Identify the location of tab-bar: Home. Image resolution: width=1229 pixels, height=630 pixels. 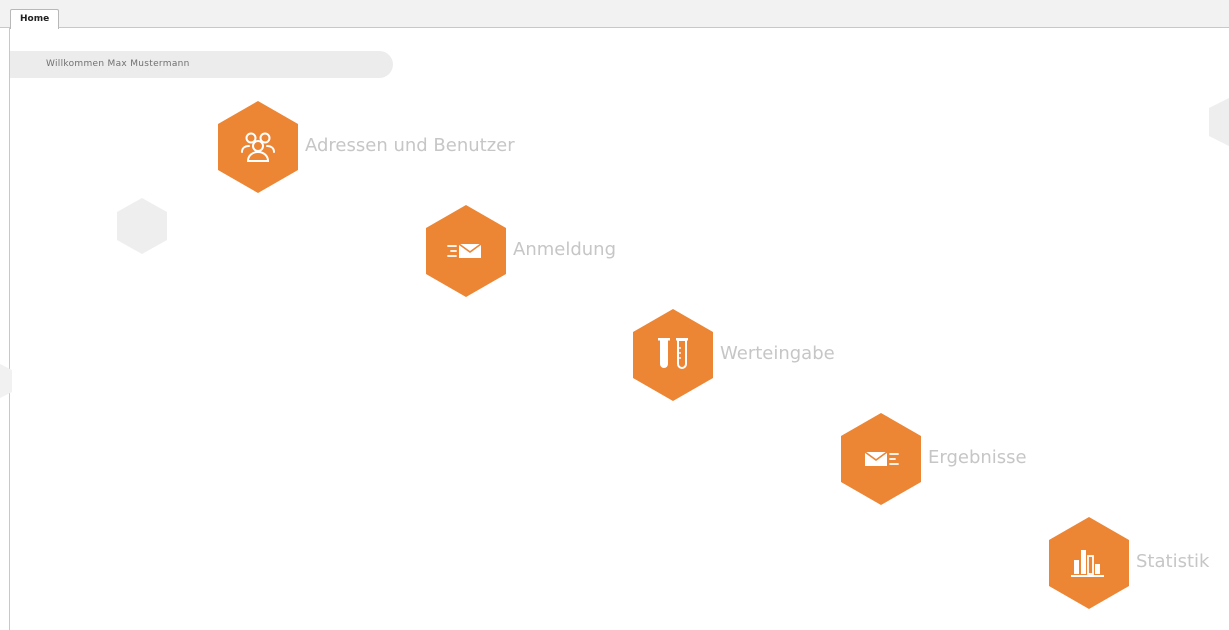
(614, 14).